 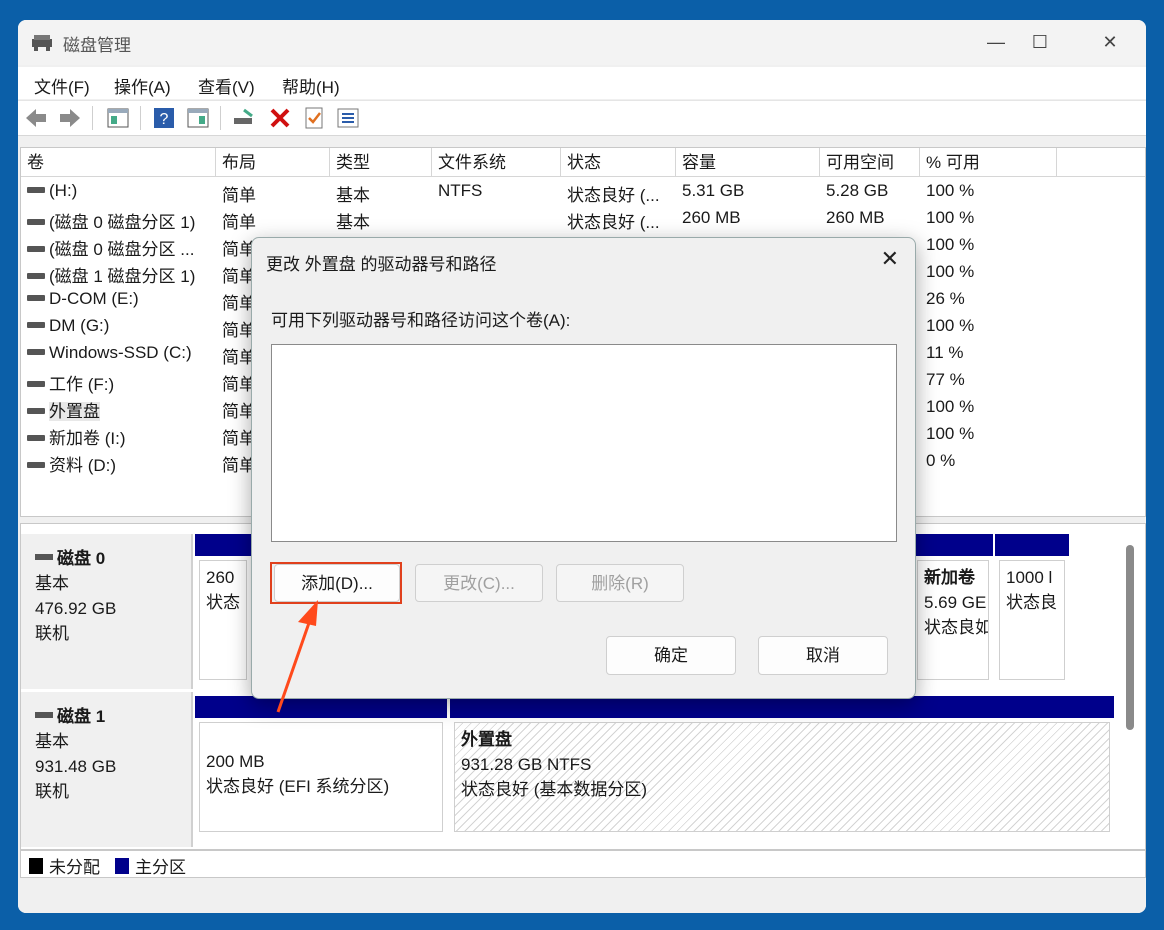 I want to click on cell-type: 基本, so click(x=353, y=195).